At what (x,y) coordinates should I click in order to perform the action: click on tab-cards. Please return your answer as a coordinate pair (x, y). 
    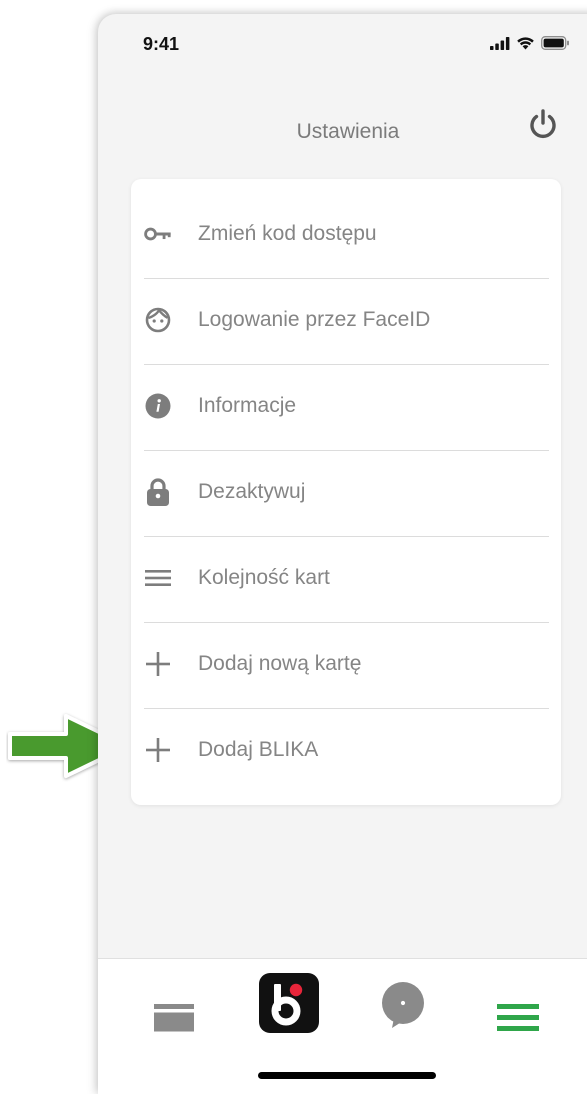
    Looking at the image, I should click on (174, 1018).